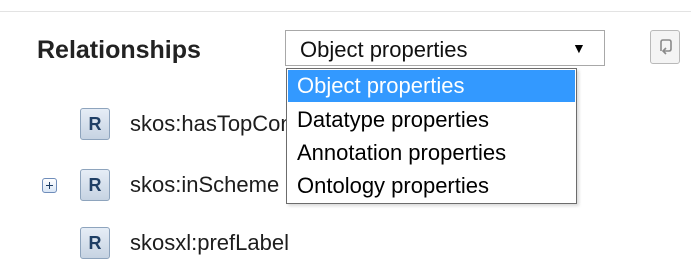  What do you see at coordinates (209, 242) in the screenshot?
I see `tree-item-label: skosxl:prefLabel` at bounding box center [209, 242].